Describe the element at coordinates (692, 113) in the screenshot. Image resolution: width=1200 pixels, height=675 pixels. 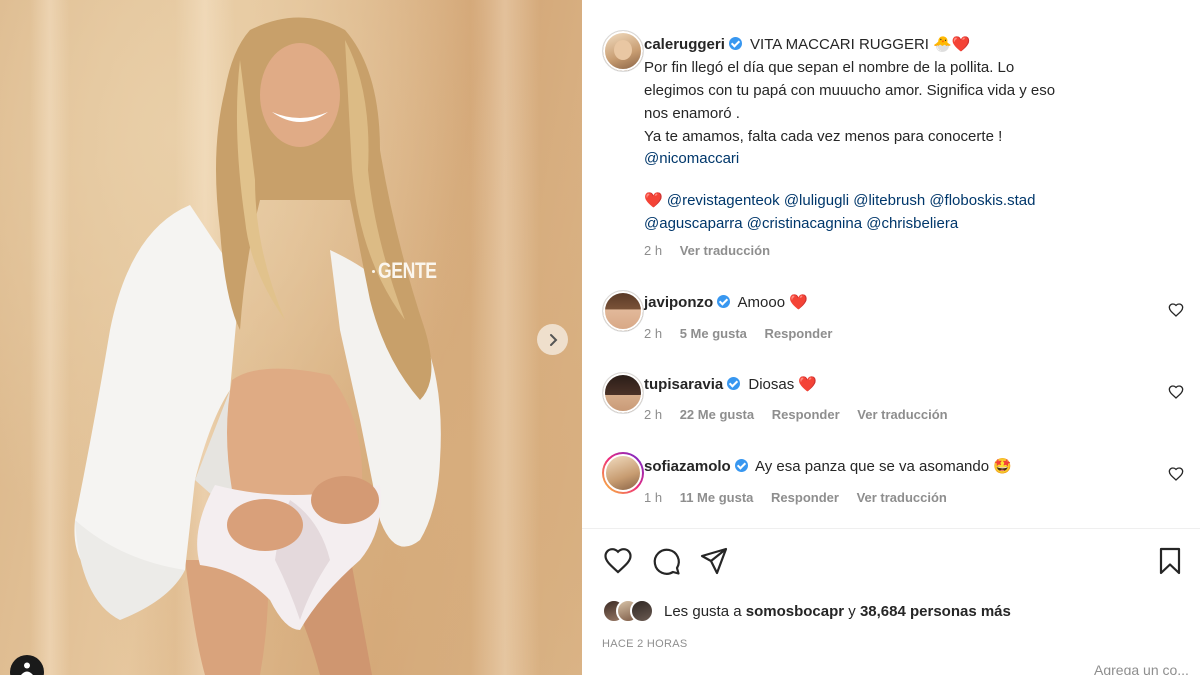
I see `caption-line: nos enamoró .` at that location.